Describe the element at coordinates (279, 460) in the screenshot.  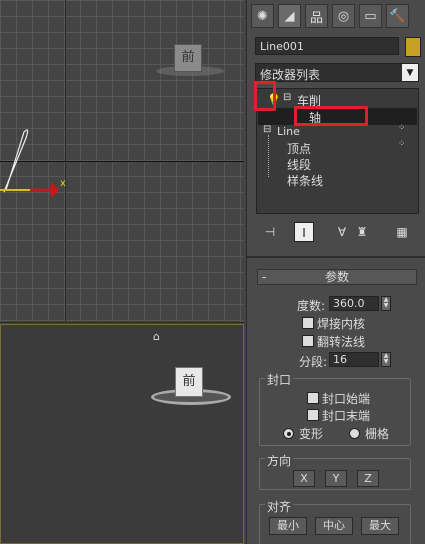
I see `direction-title: 方向` at that location.